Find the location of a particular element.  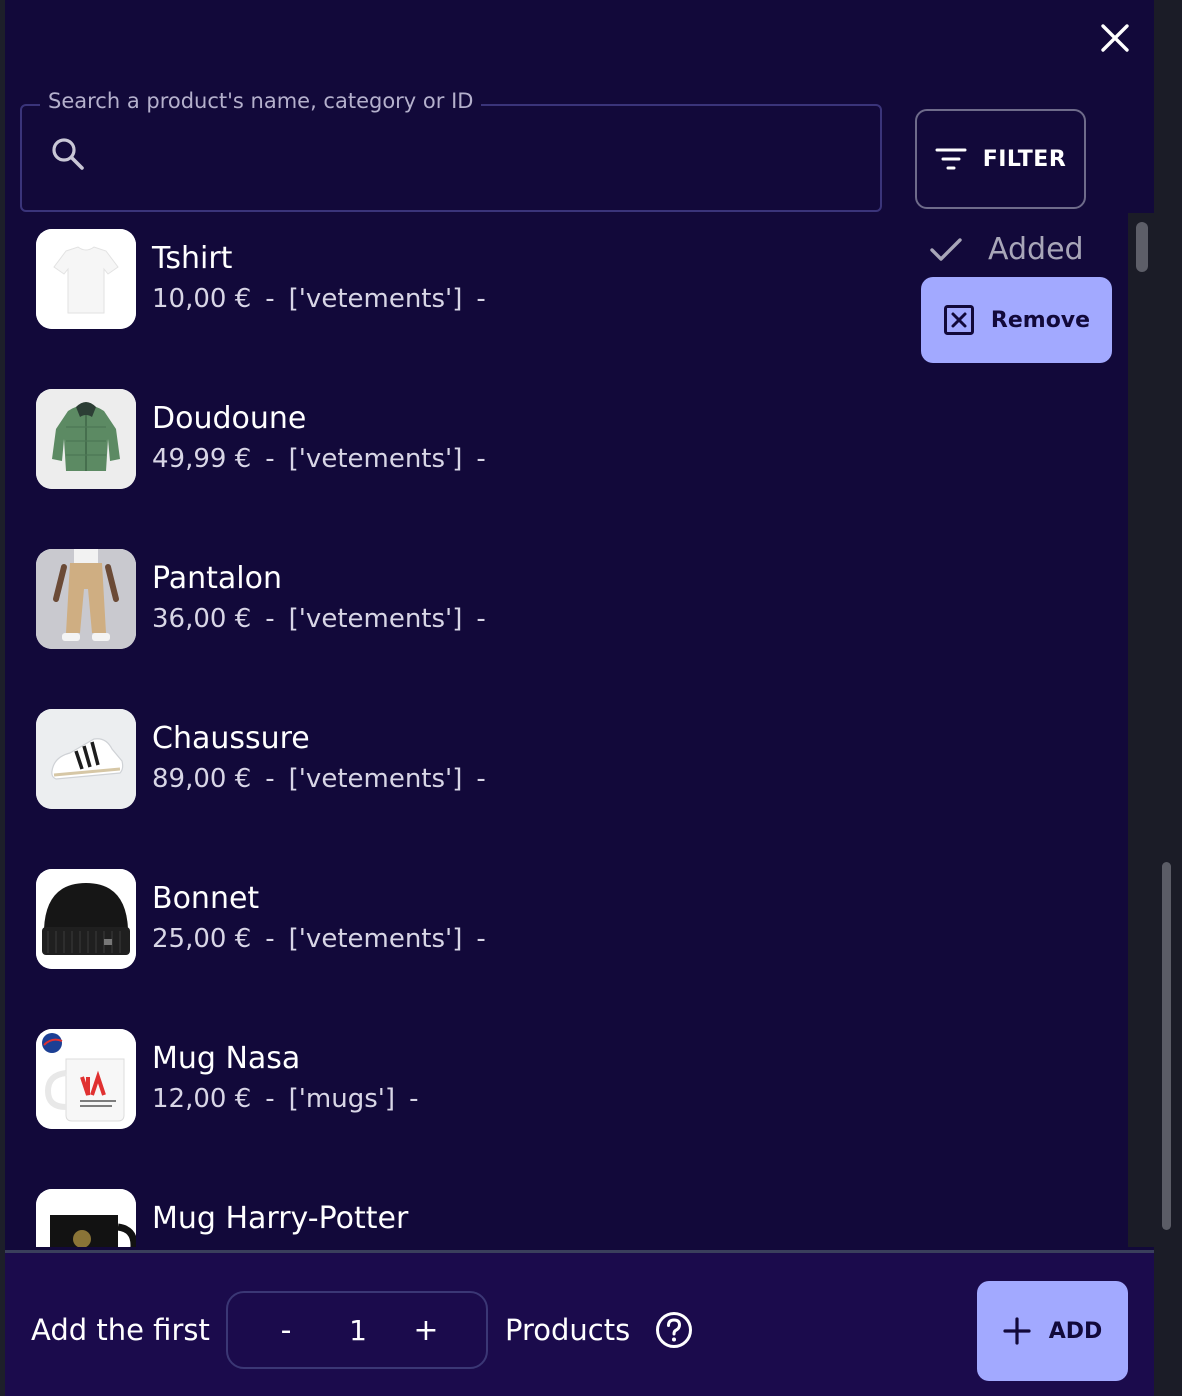

product-meta: 10,00 € - ['vetements'] - is located at coordinates (326, 299).